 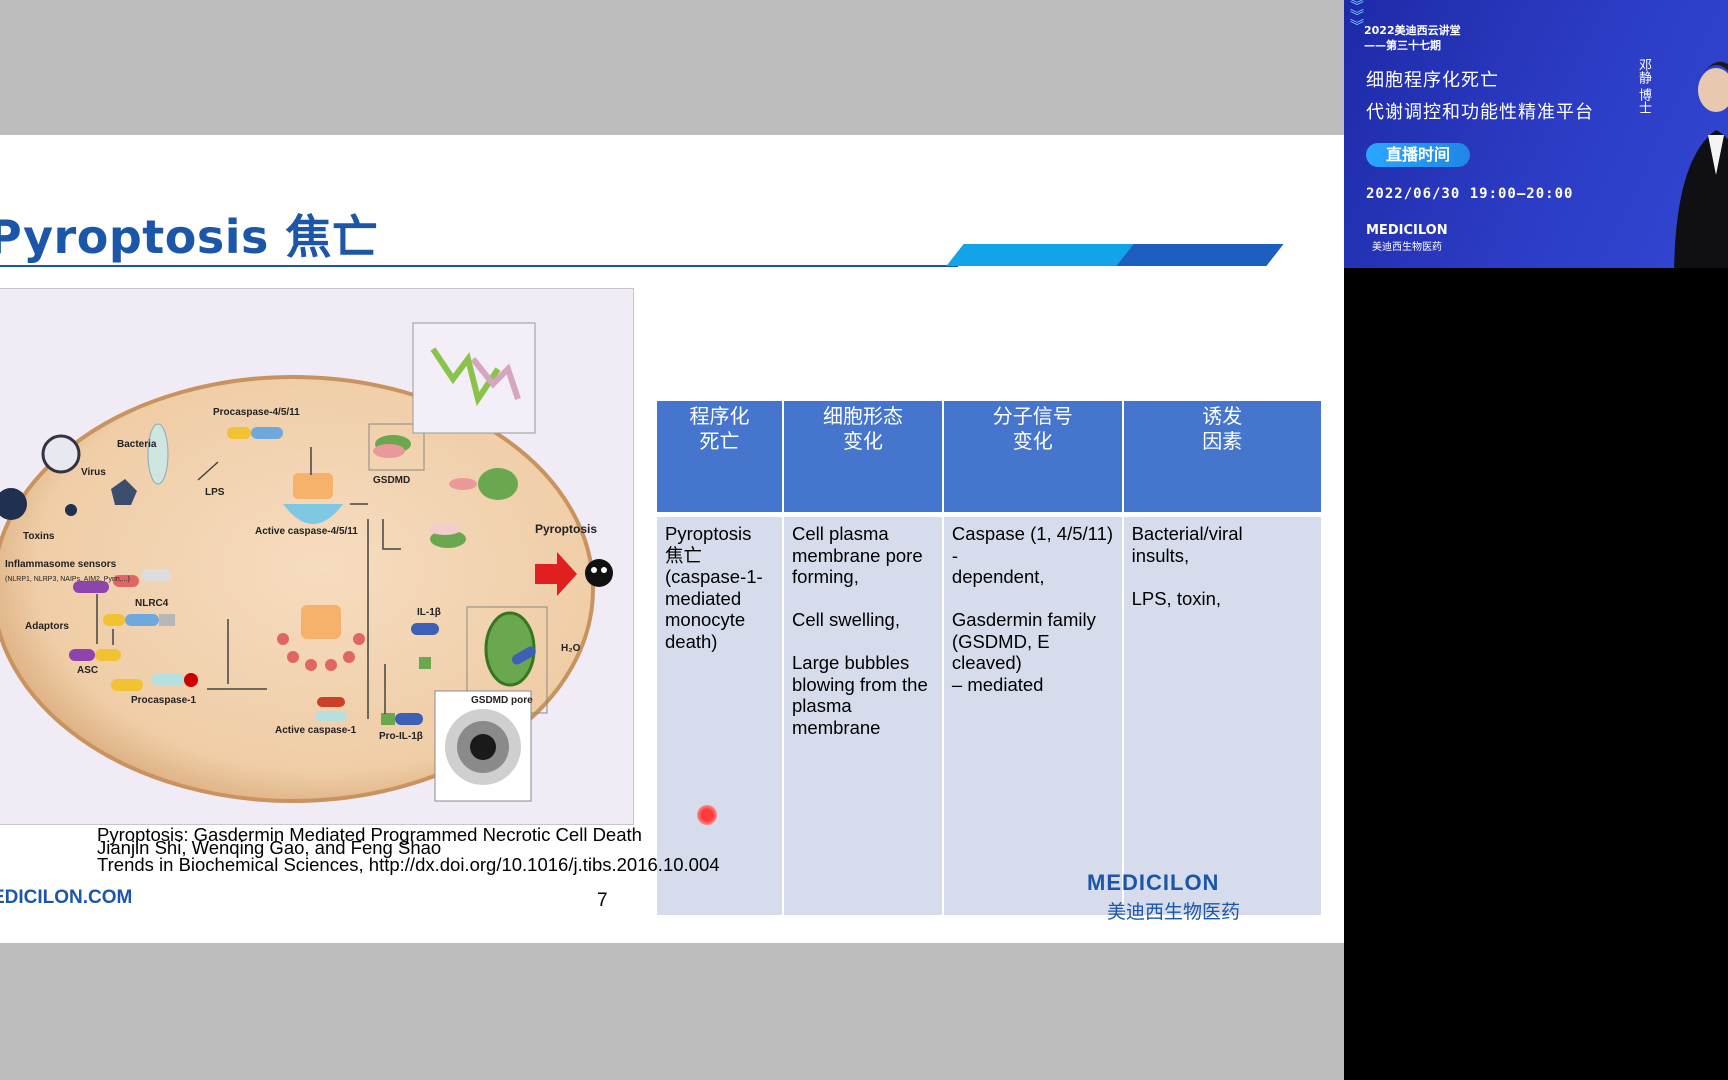 What do you see at coordinates (429, 612) in the screenshot?
I see `label-il1b: IL-1β` at bounding box center [429, 612].